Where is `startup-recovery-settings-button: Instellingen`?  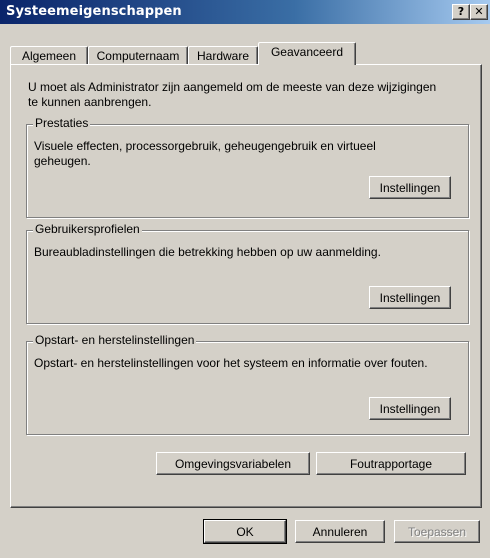
startup-recovery-settings-button: Instellingen is located at coordinates (410, 408).